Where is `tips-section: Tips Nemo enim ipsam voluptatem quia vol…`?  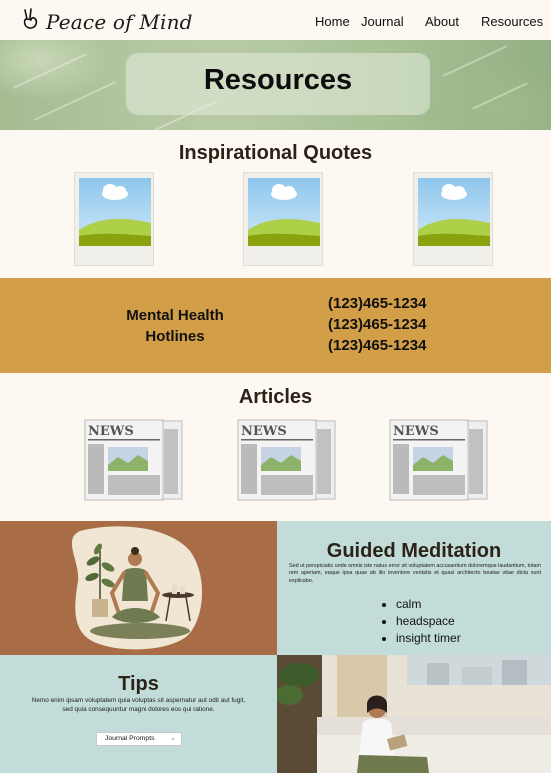 tips-section: Tips Nemo enim ipsam voluptatem quia vol… is located at coordinates (138, 714).